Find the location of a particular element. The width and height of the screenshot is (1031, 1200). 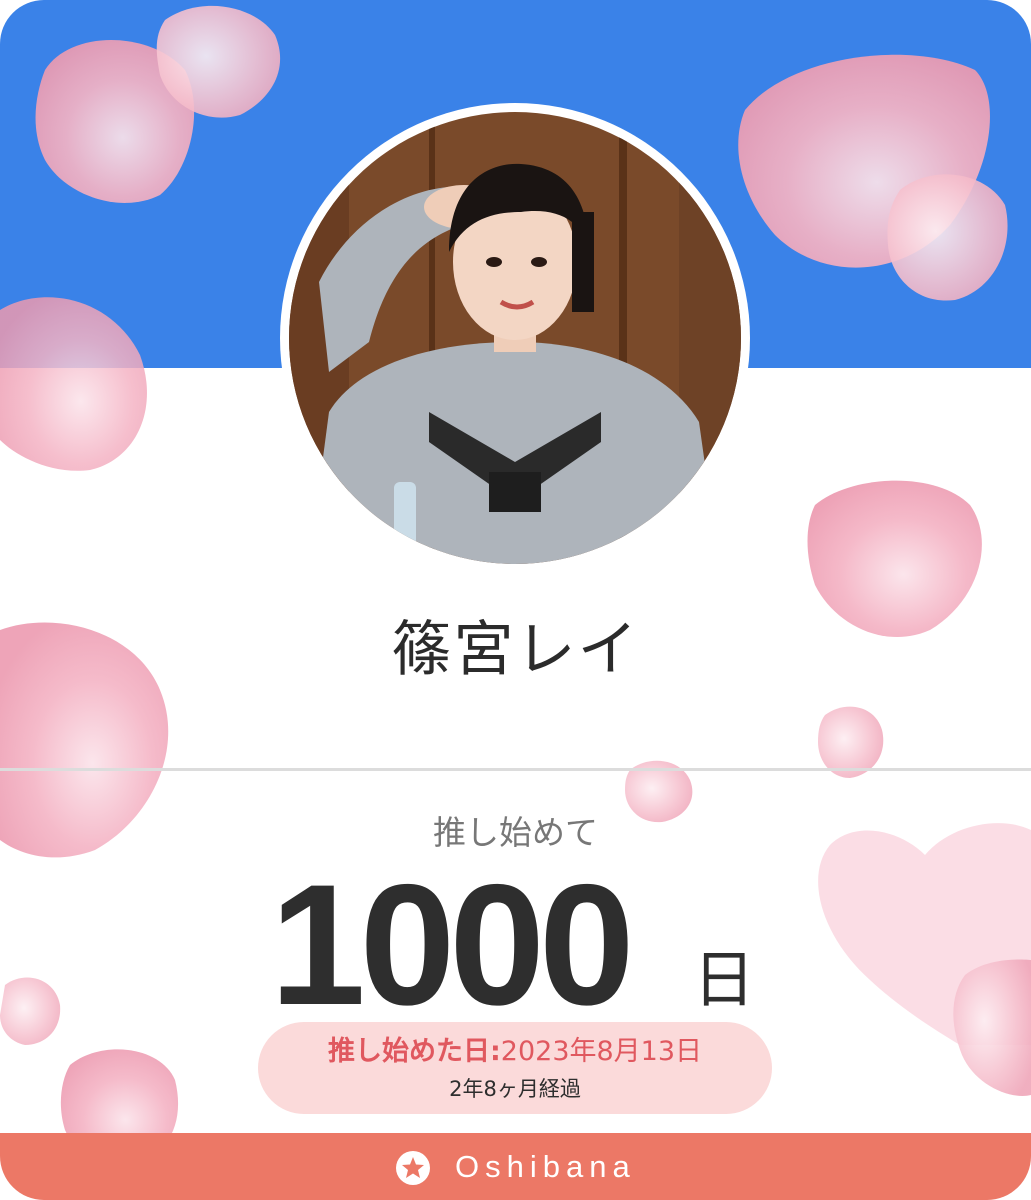

elapsed-text: 2年8ヶ月経過 is located at coordinates (515, 1089).